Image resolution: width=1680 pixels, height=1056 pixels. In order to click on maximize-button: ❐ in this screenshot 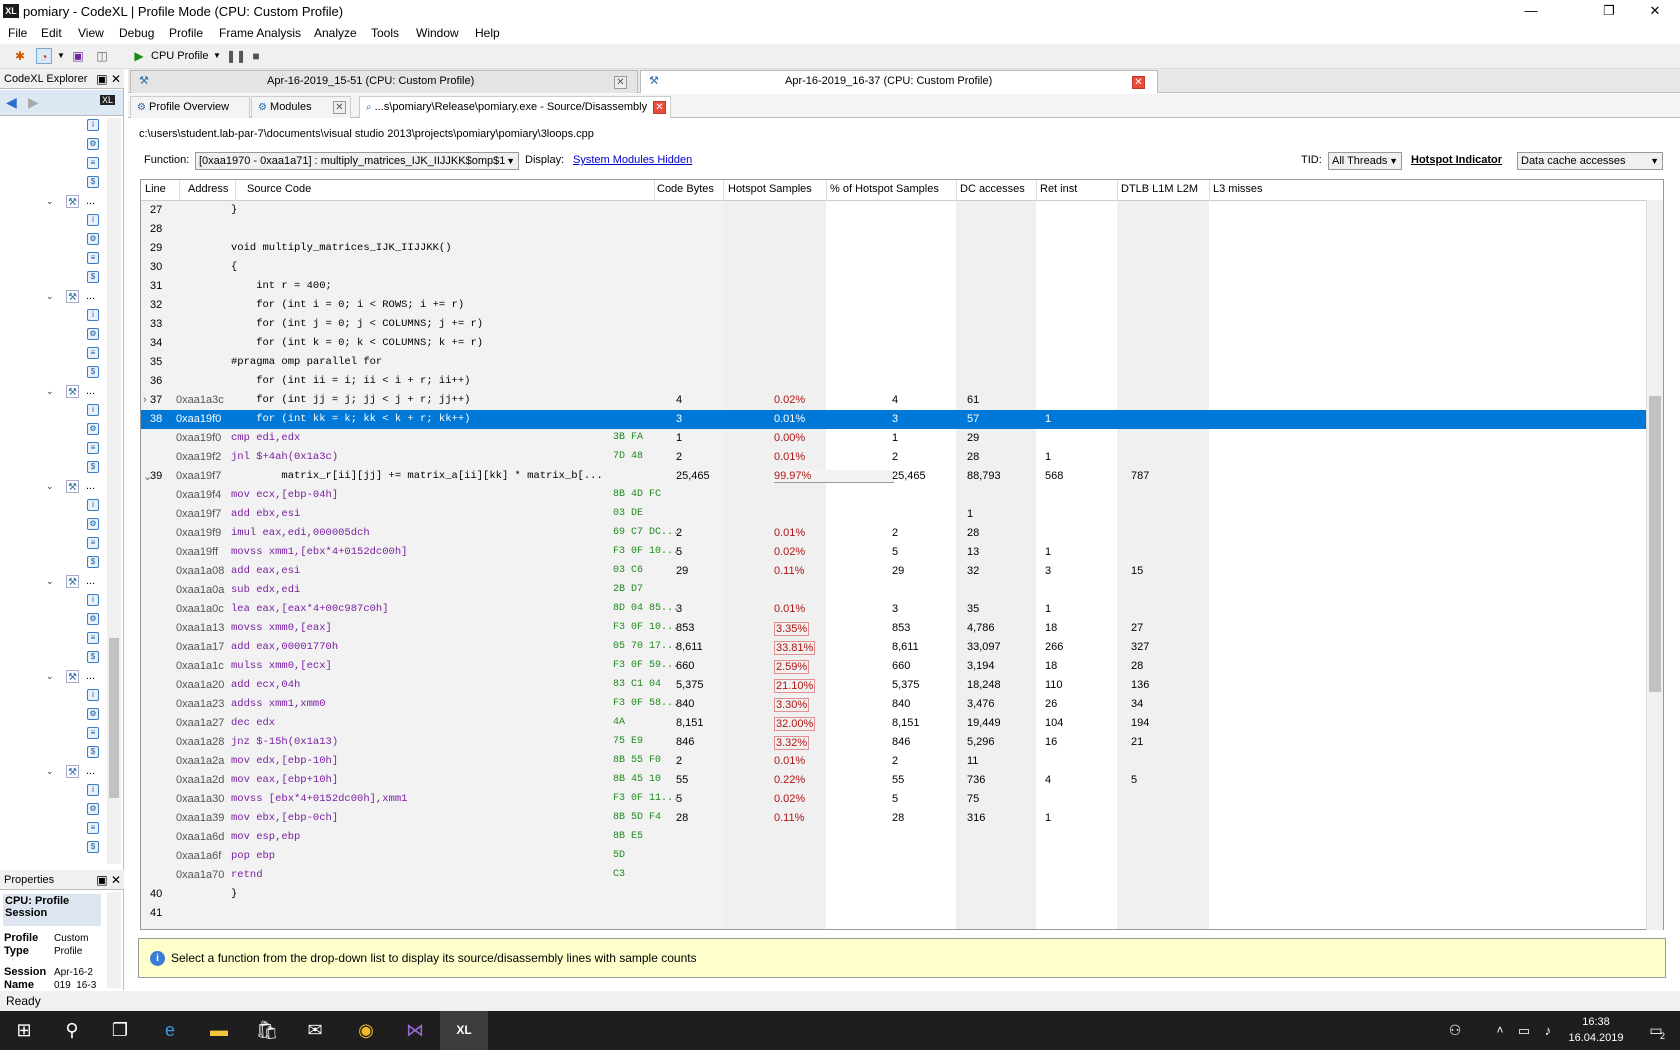, I will do `click(1609, 11)`.